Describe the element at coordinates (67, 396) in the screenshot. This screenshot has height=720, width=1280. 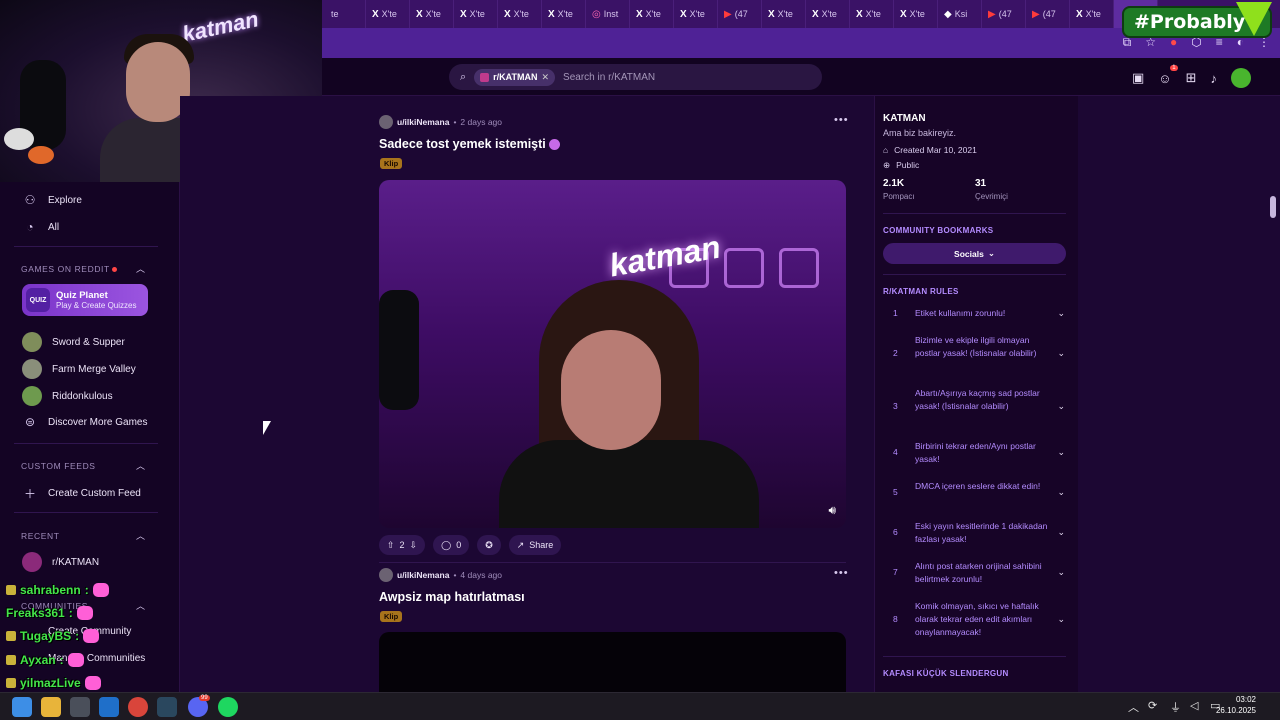
I see `sidebar-game-riddonkulous: Riddonkulous` at that location.